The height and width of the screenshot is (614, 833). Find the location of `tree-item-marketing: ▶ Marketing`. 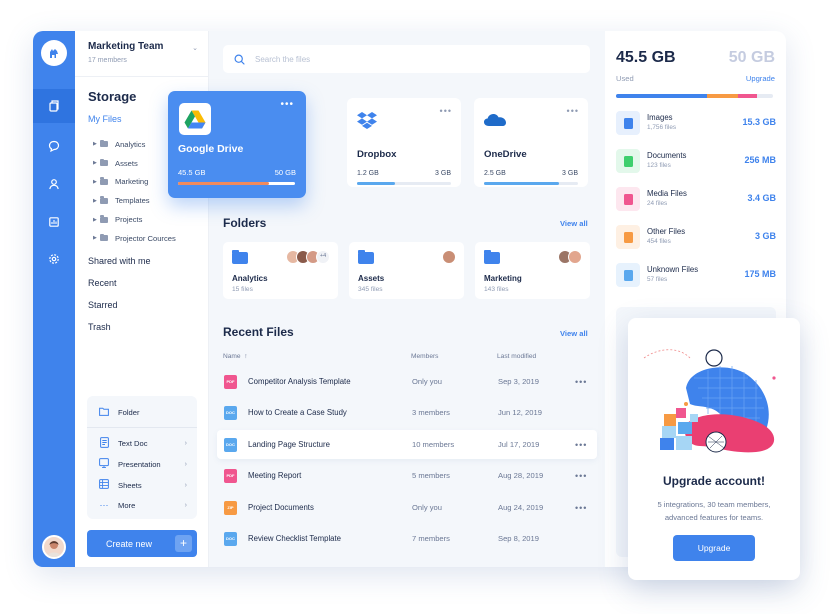

tree-item-marketing: ▶ Marketing is located at coordinates (134, 182).